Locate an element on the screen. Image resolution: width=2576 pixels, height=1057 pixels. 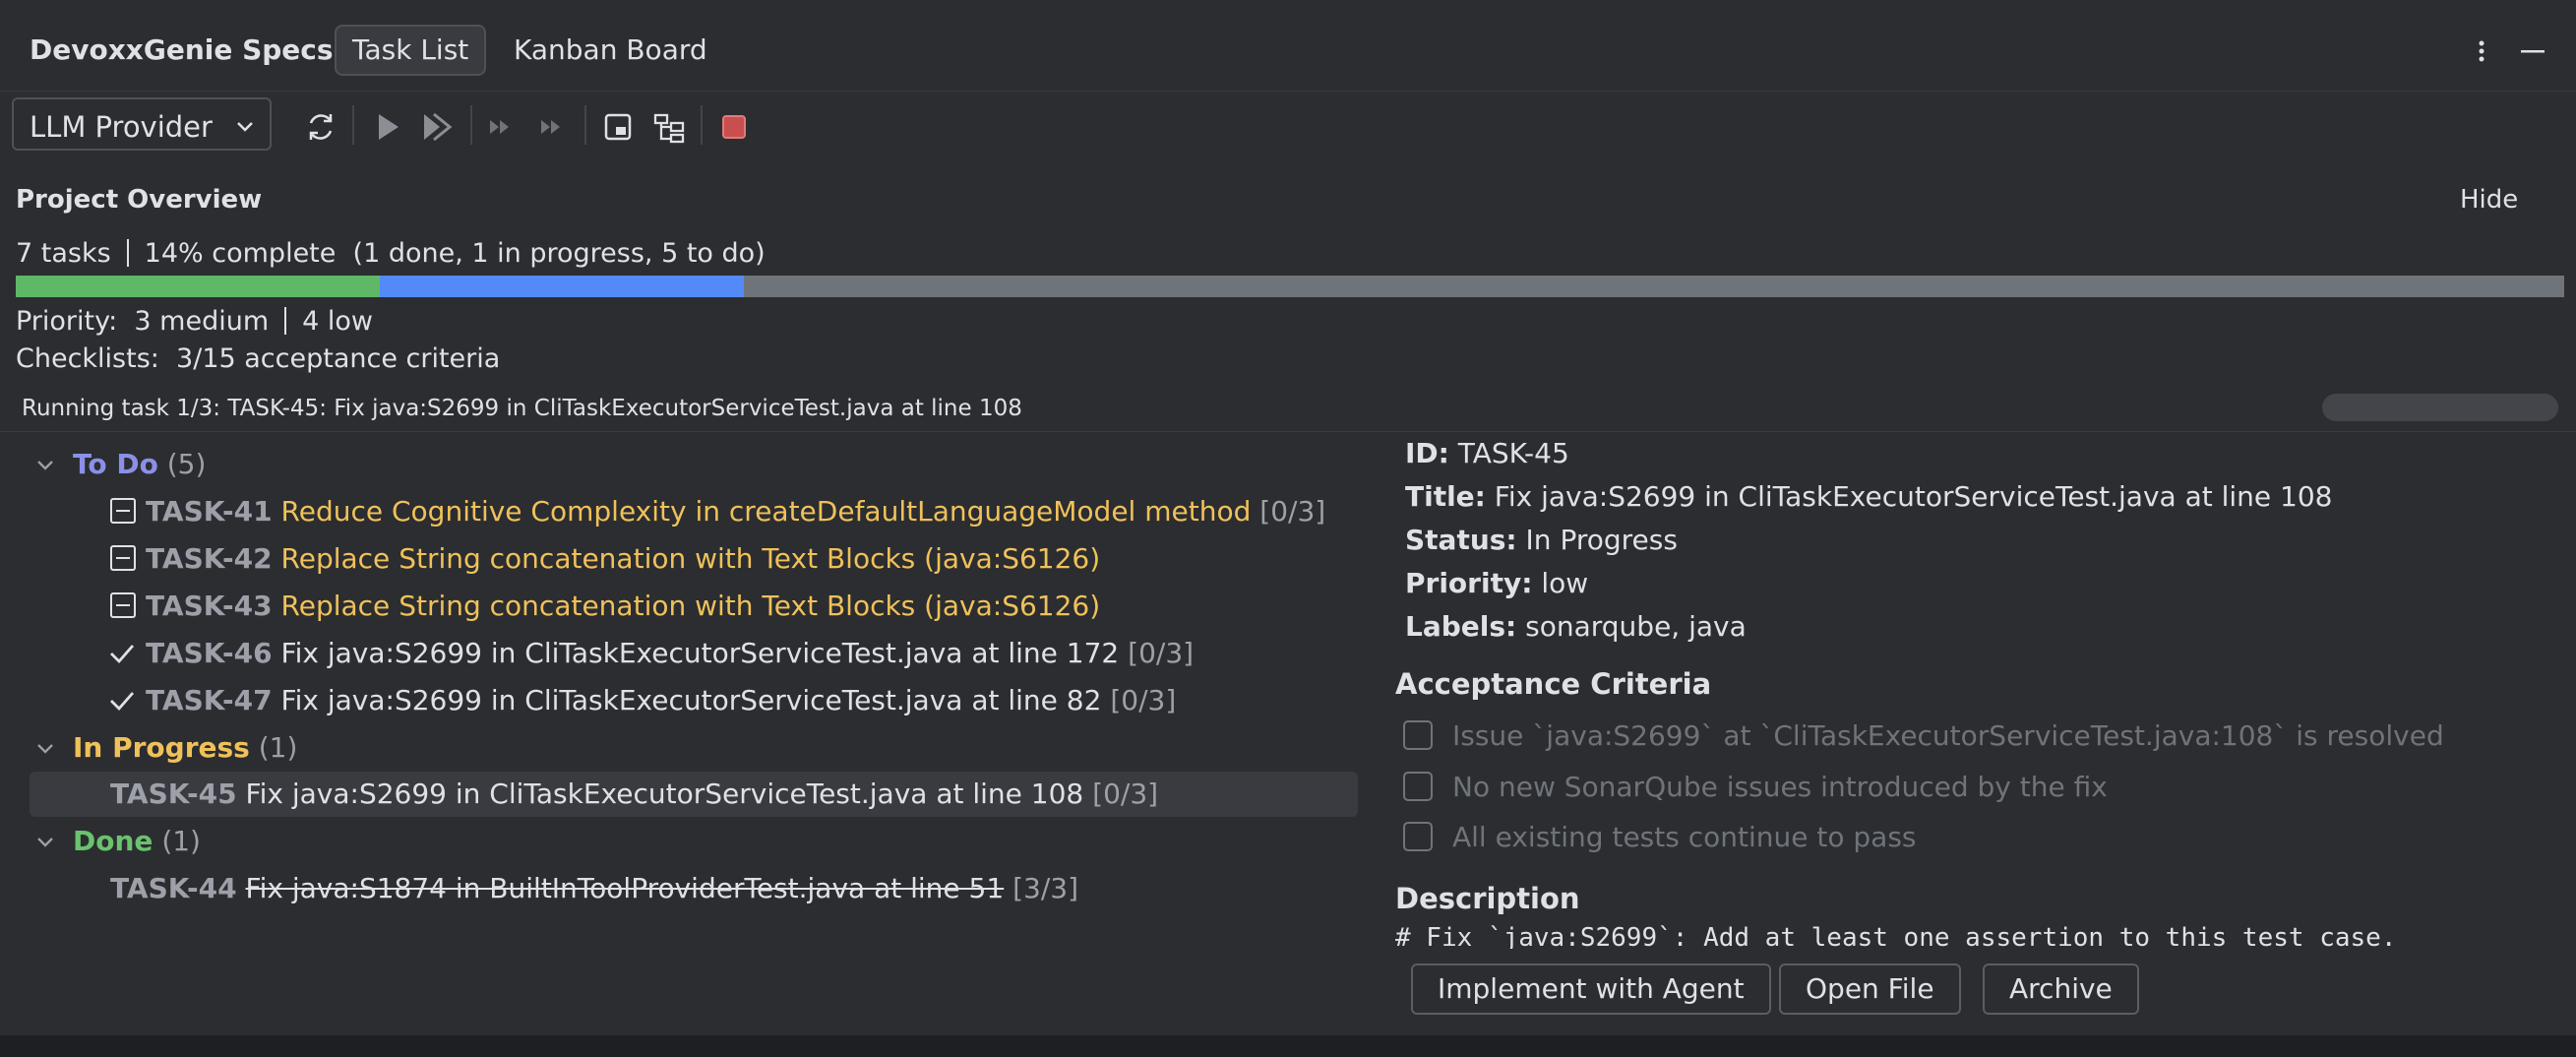
description-heading: Description is located at coordinates (1487, 898).